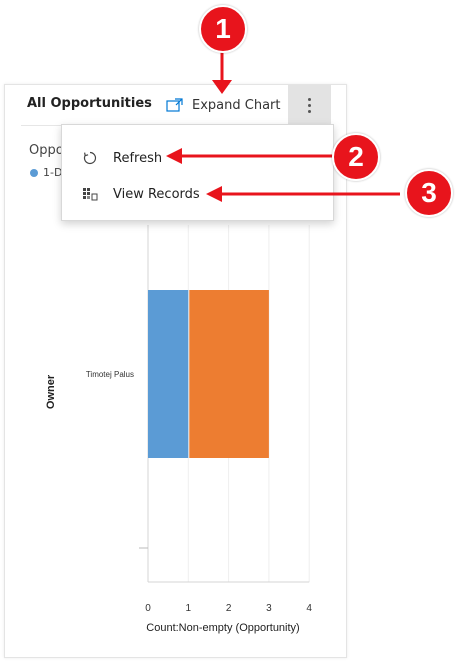  What do you see at coordinates (90, 194) in the screenshot?
I see `grid-records-icon` at bounding box center [90, 194].